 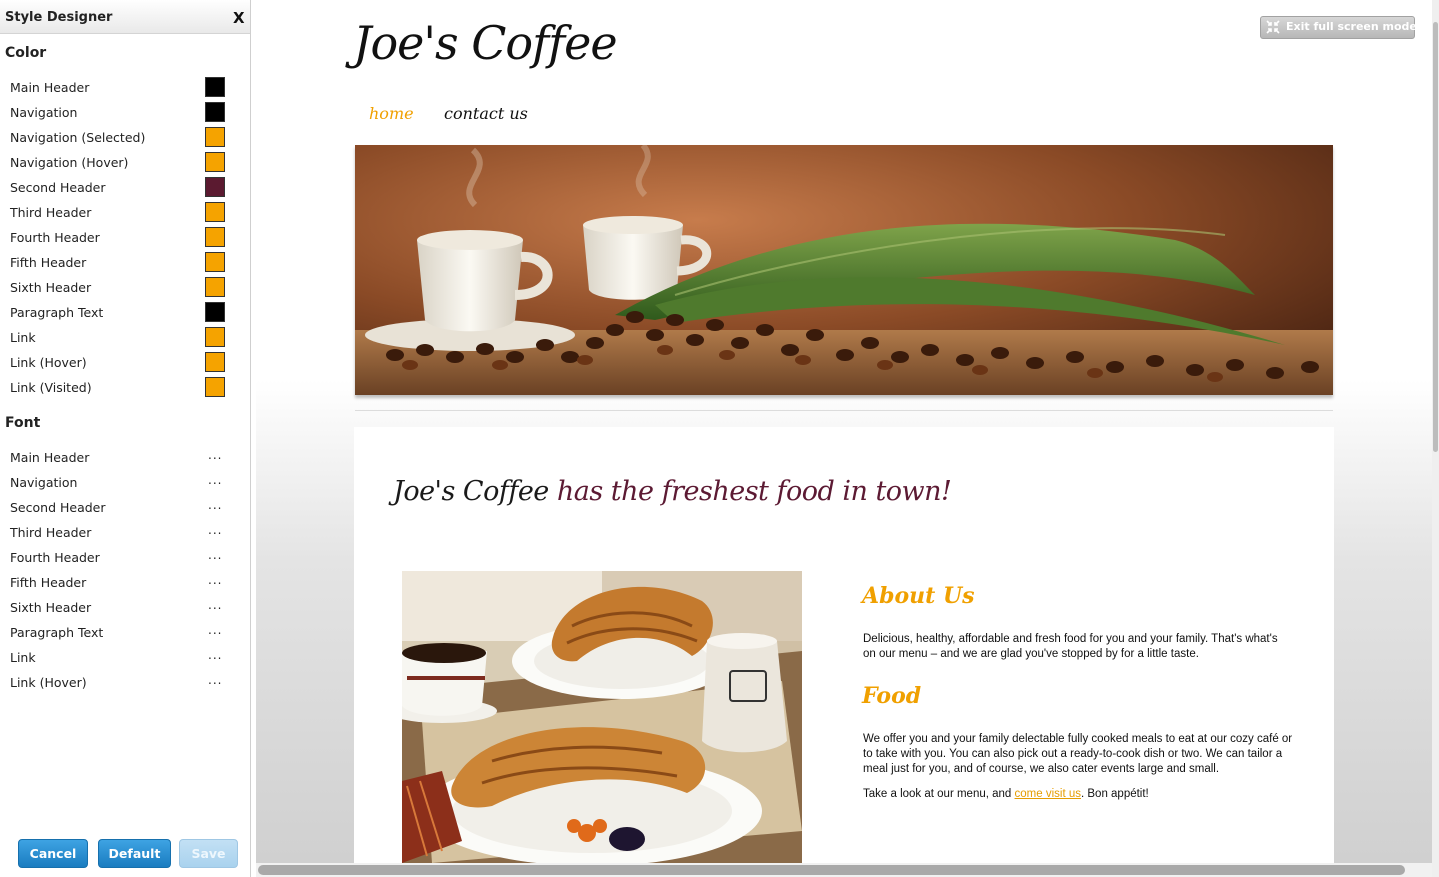 I want to click on come-visit-us-link: come visit us, so click(x=1048, y=794).